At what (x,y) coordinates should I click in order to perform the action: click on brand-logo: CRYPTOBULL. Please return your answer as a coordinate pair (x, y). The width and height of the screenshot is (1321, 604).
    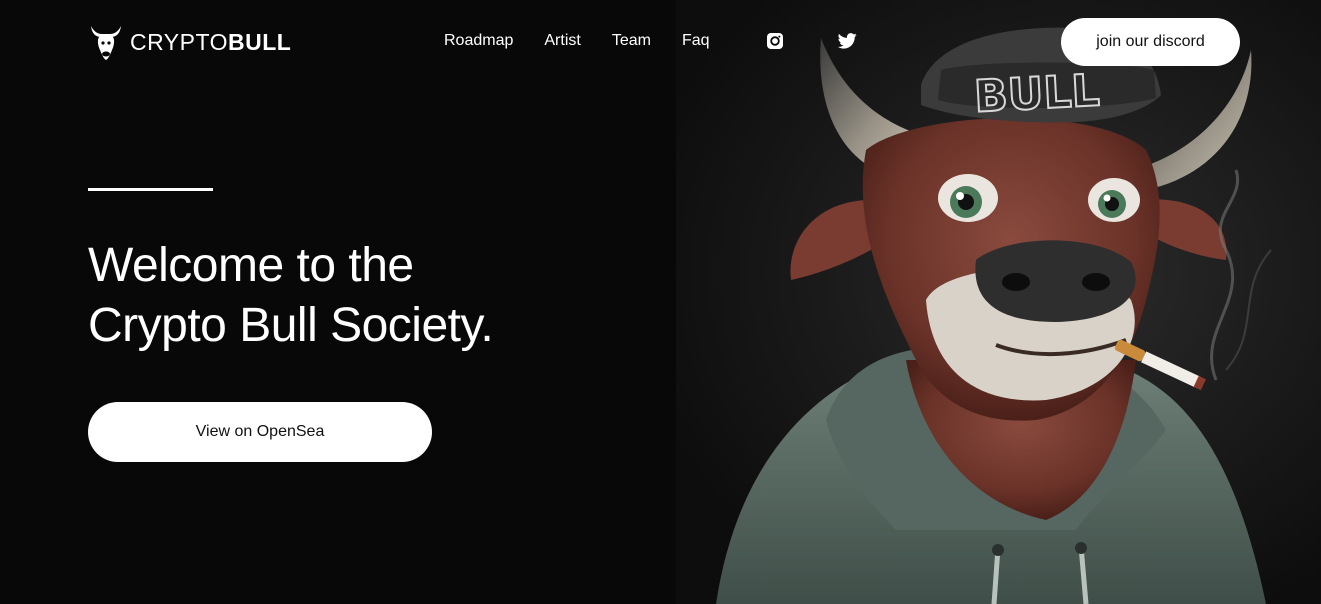
    Looking at the image, I should click on (189, 42).